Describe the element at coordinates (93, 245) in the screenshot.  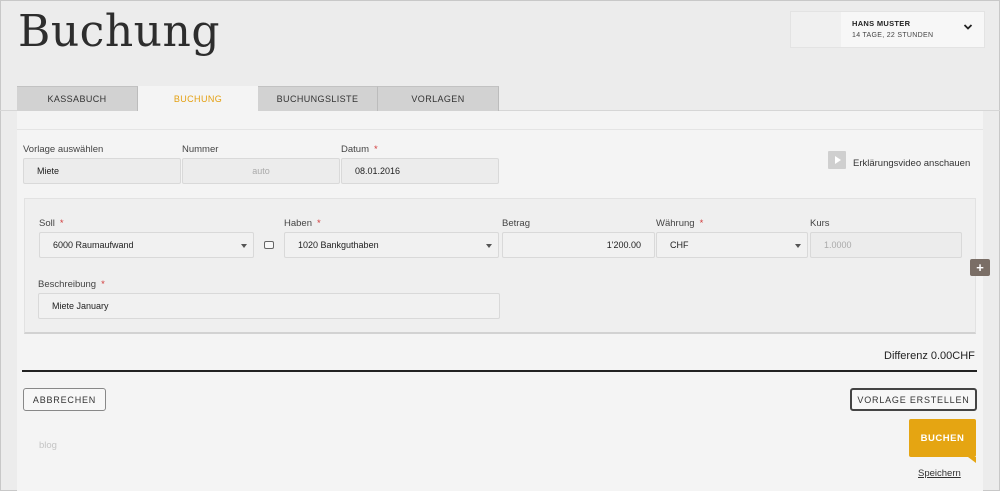
I see `soll-value: 6000 Raumaufwand` at that location.